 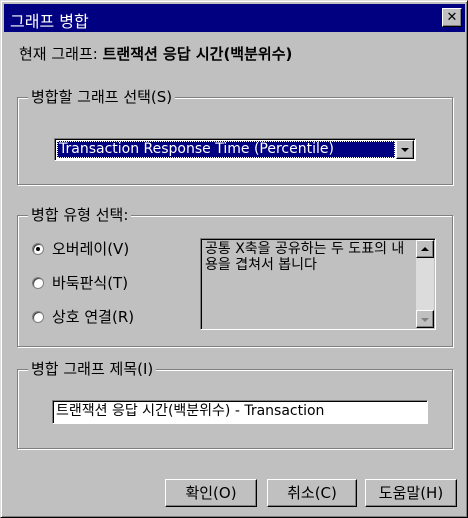 I want to click on dialog-title: 그래프 병합, so click(x=49, y=21).